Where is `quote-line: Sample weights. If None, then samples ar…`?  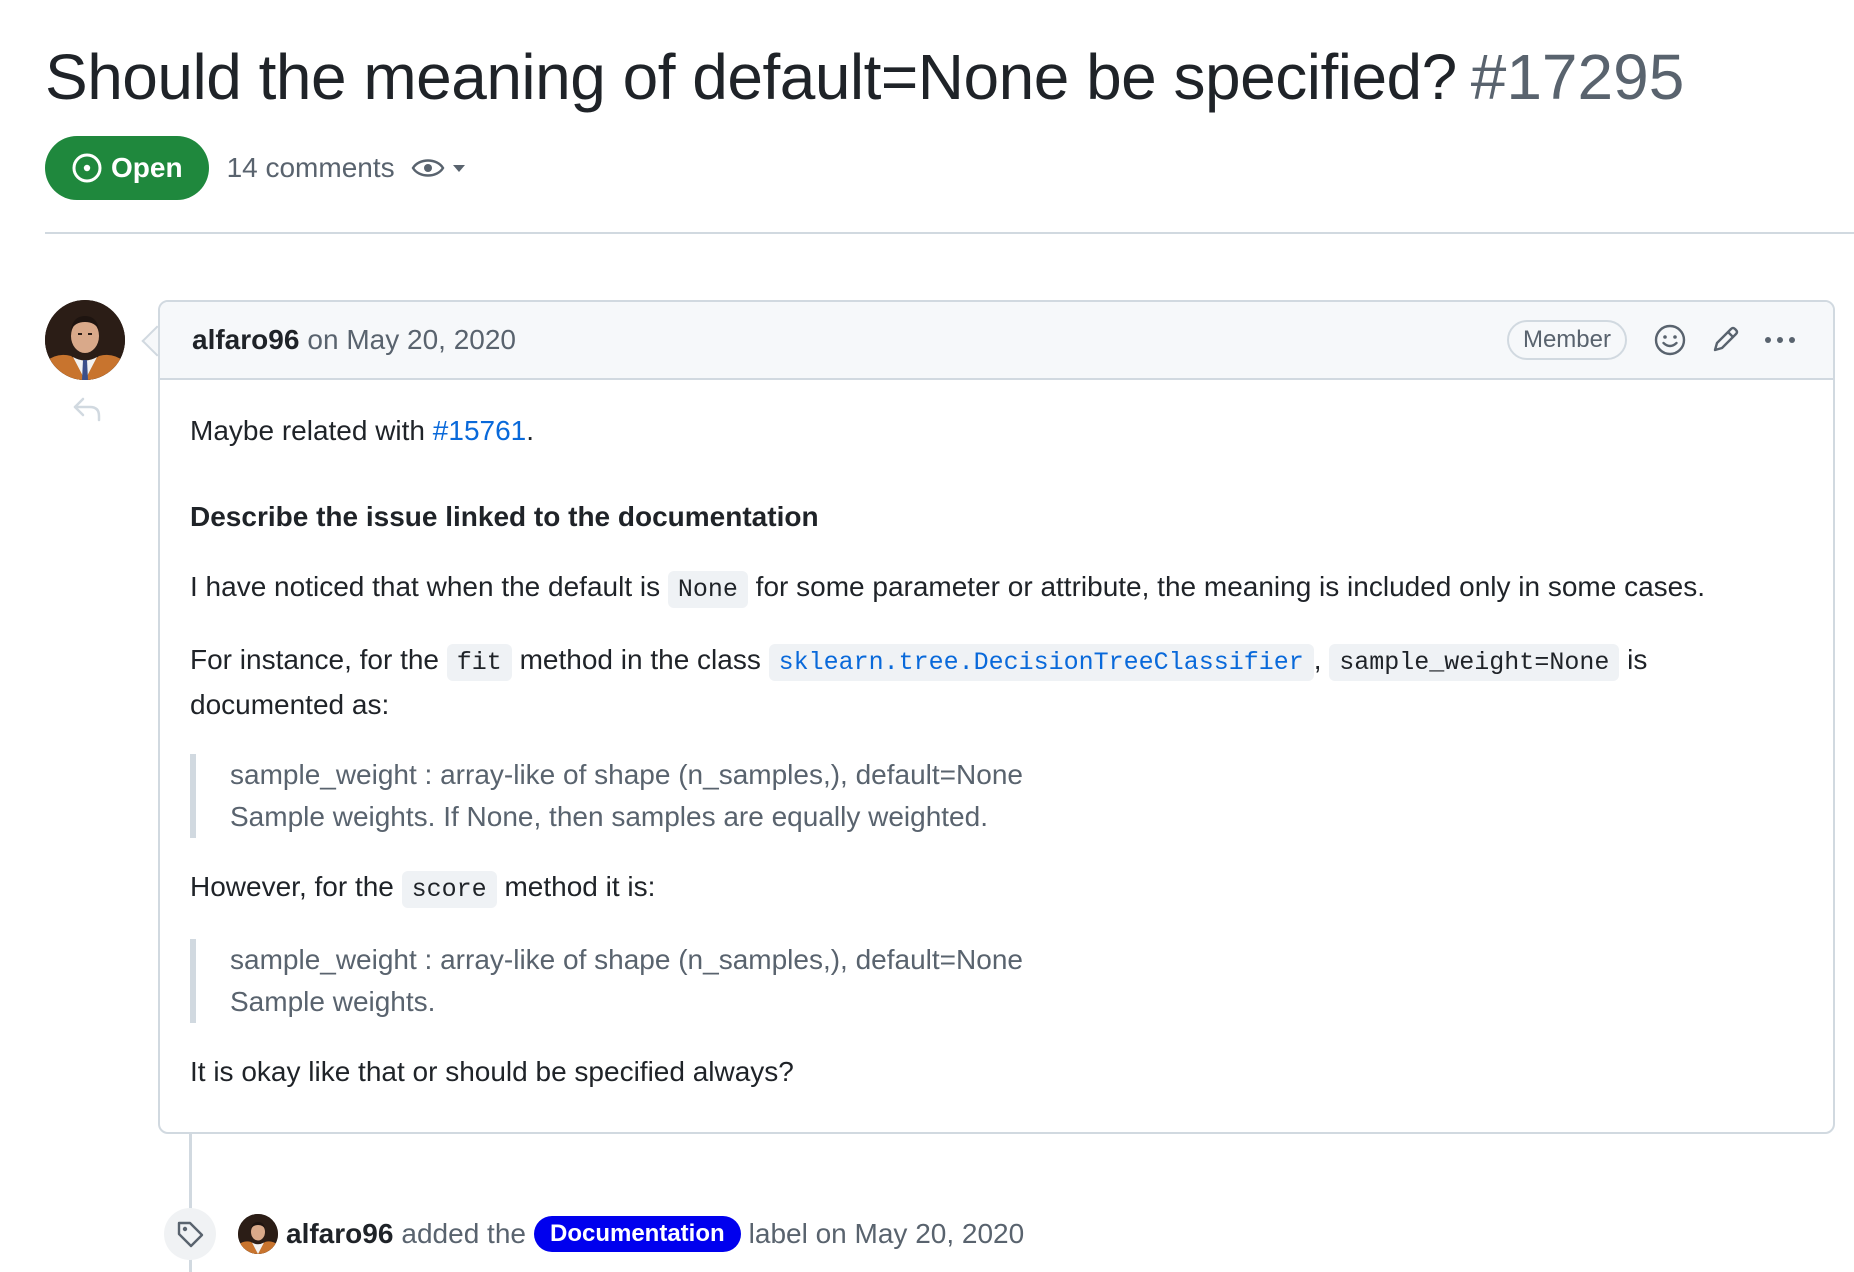 quote-line: Sample weights. If None, then samples ar… is located at coordinates (609, 816).